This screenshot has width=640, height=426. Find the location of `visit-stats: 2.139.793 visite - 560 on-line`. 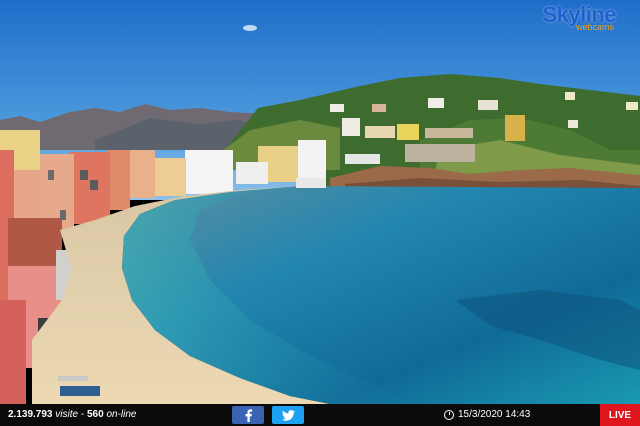

visit-stats: 2.139.793 visite - 560 on-line is located at coordinates (72, 414).